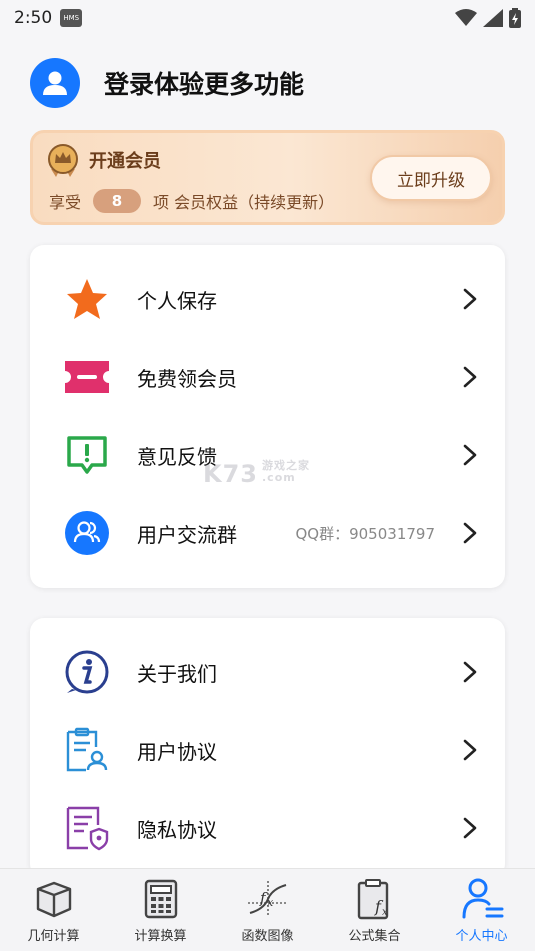 The width and height of the screenshot is (535, 951). What do you see at coordinates (53, 936) in the screenshot?
I see `tab-label: 几何计算` at bounding box center [53, 936].